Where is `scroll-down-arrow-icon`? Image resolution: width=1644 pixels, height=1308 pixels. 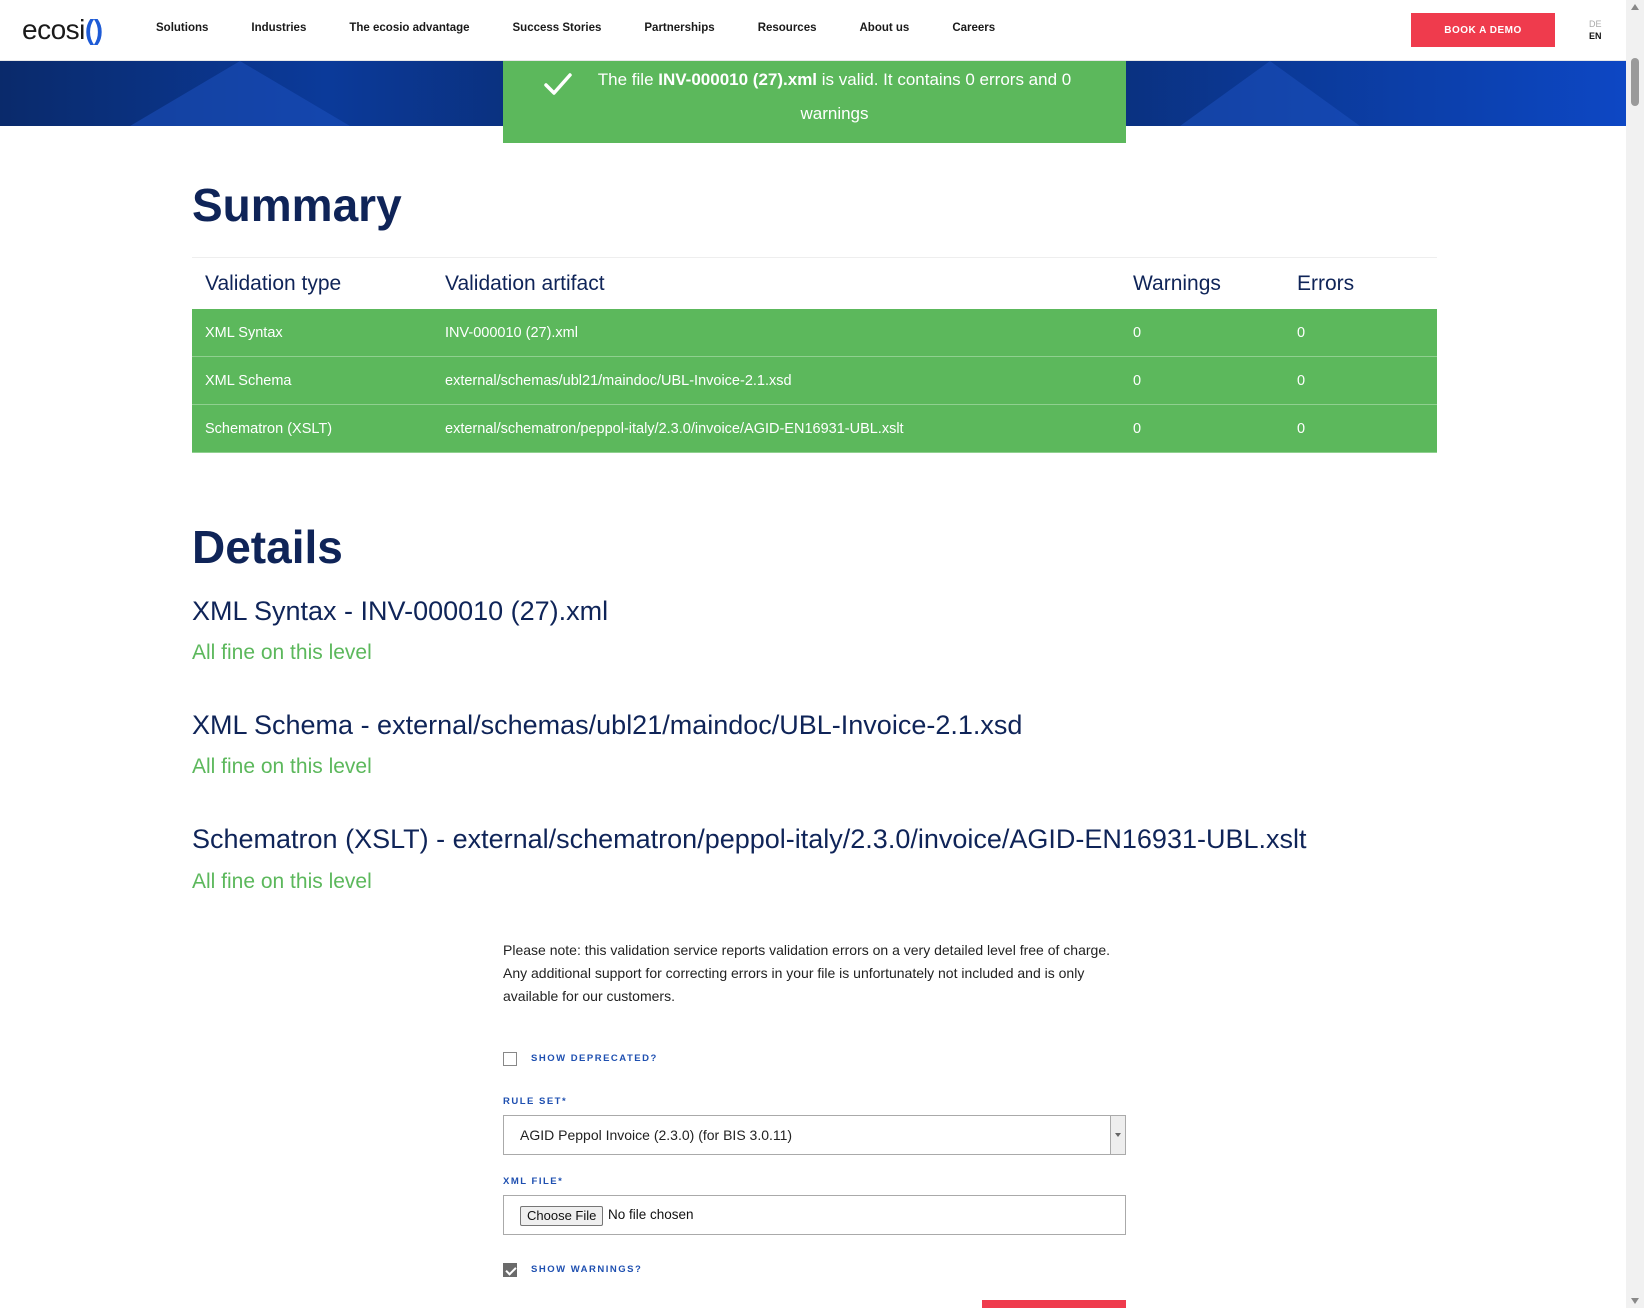
scroll-down-arrow-icon is located at coordinates (1635, 1301).